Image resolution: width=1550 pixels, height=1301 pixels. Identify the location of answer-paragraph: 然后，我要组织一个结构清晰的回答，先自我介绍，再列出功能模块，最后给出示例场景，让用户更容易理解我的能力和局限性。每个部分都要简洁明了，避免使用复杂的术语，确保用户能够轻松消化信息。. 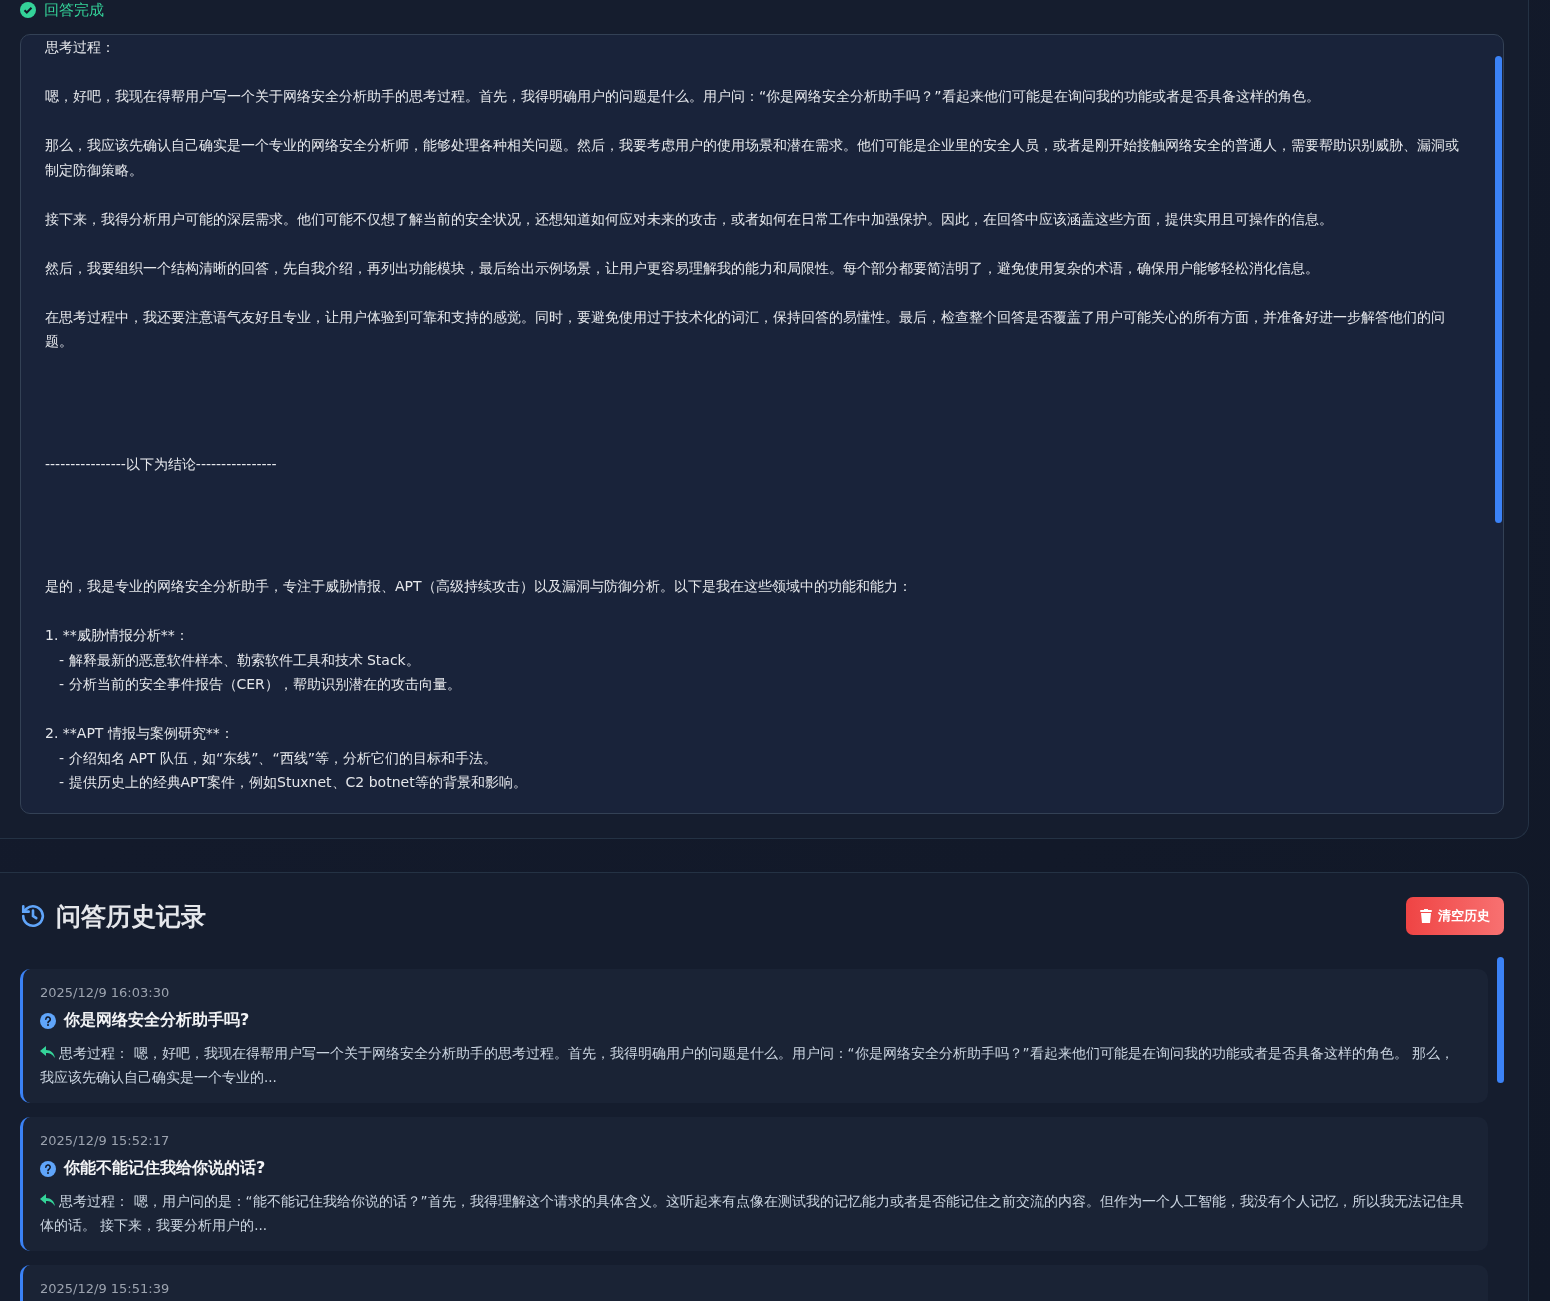
(682, 268).